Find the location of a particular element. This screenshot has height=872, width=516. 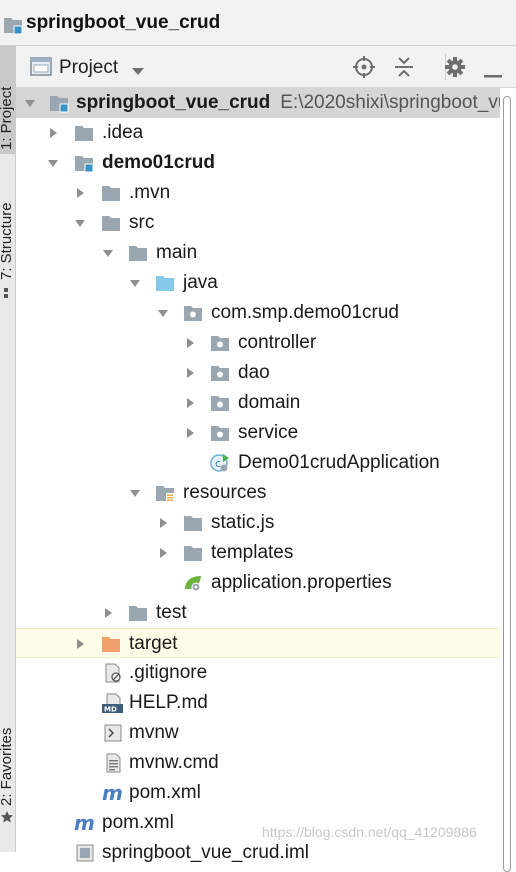

spring-properties-icon is located at coordinates (193, 583).